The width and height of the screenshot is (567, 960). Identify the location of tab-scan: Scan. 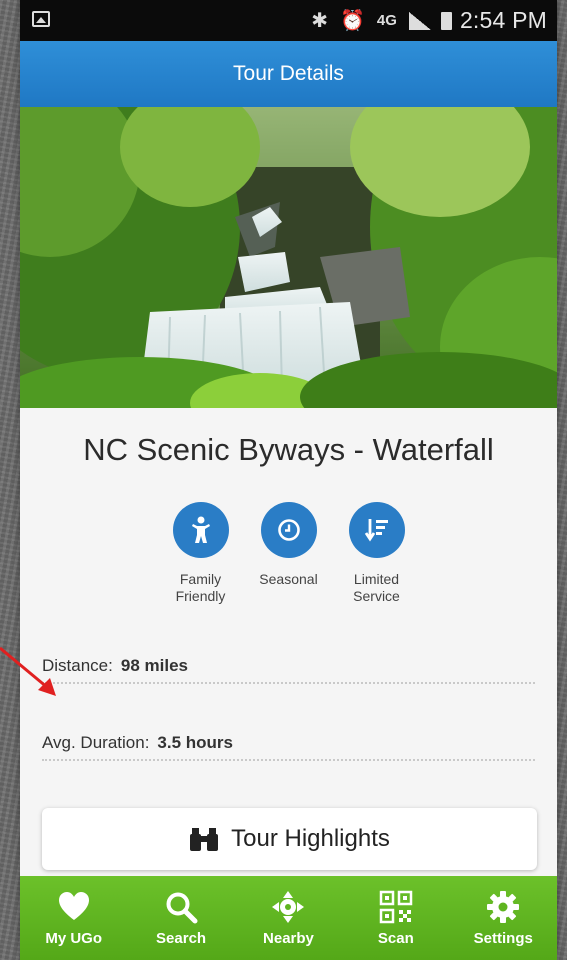
(396, 918).